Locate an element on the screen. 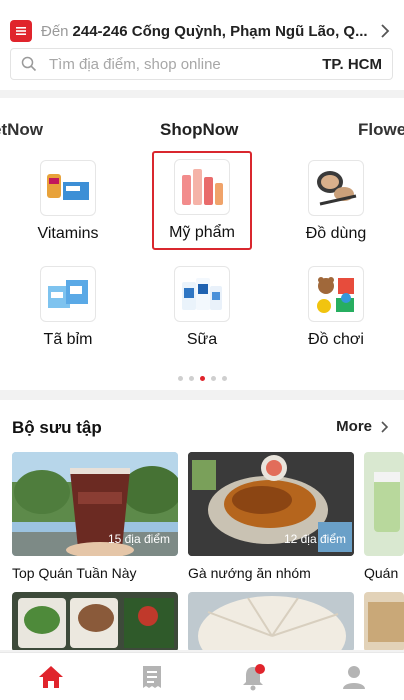 The width and height of the screenshot is (404, 700). more-button: More is located at coordinates (364, 426).